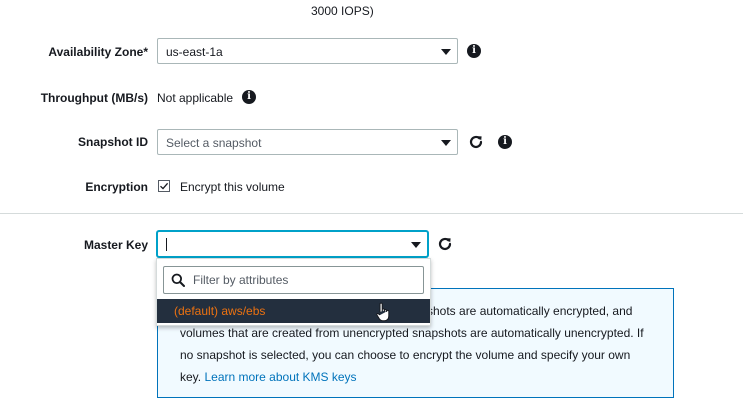  I want to click on hand-pointer-icon, so click(383, 312).